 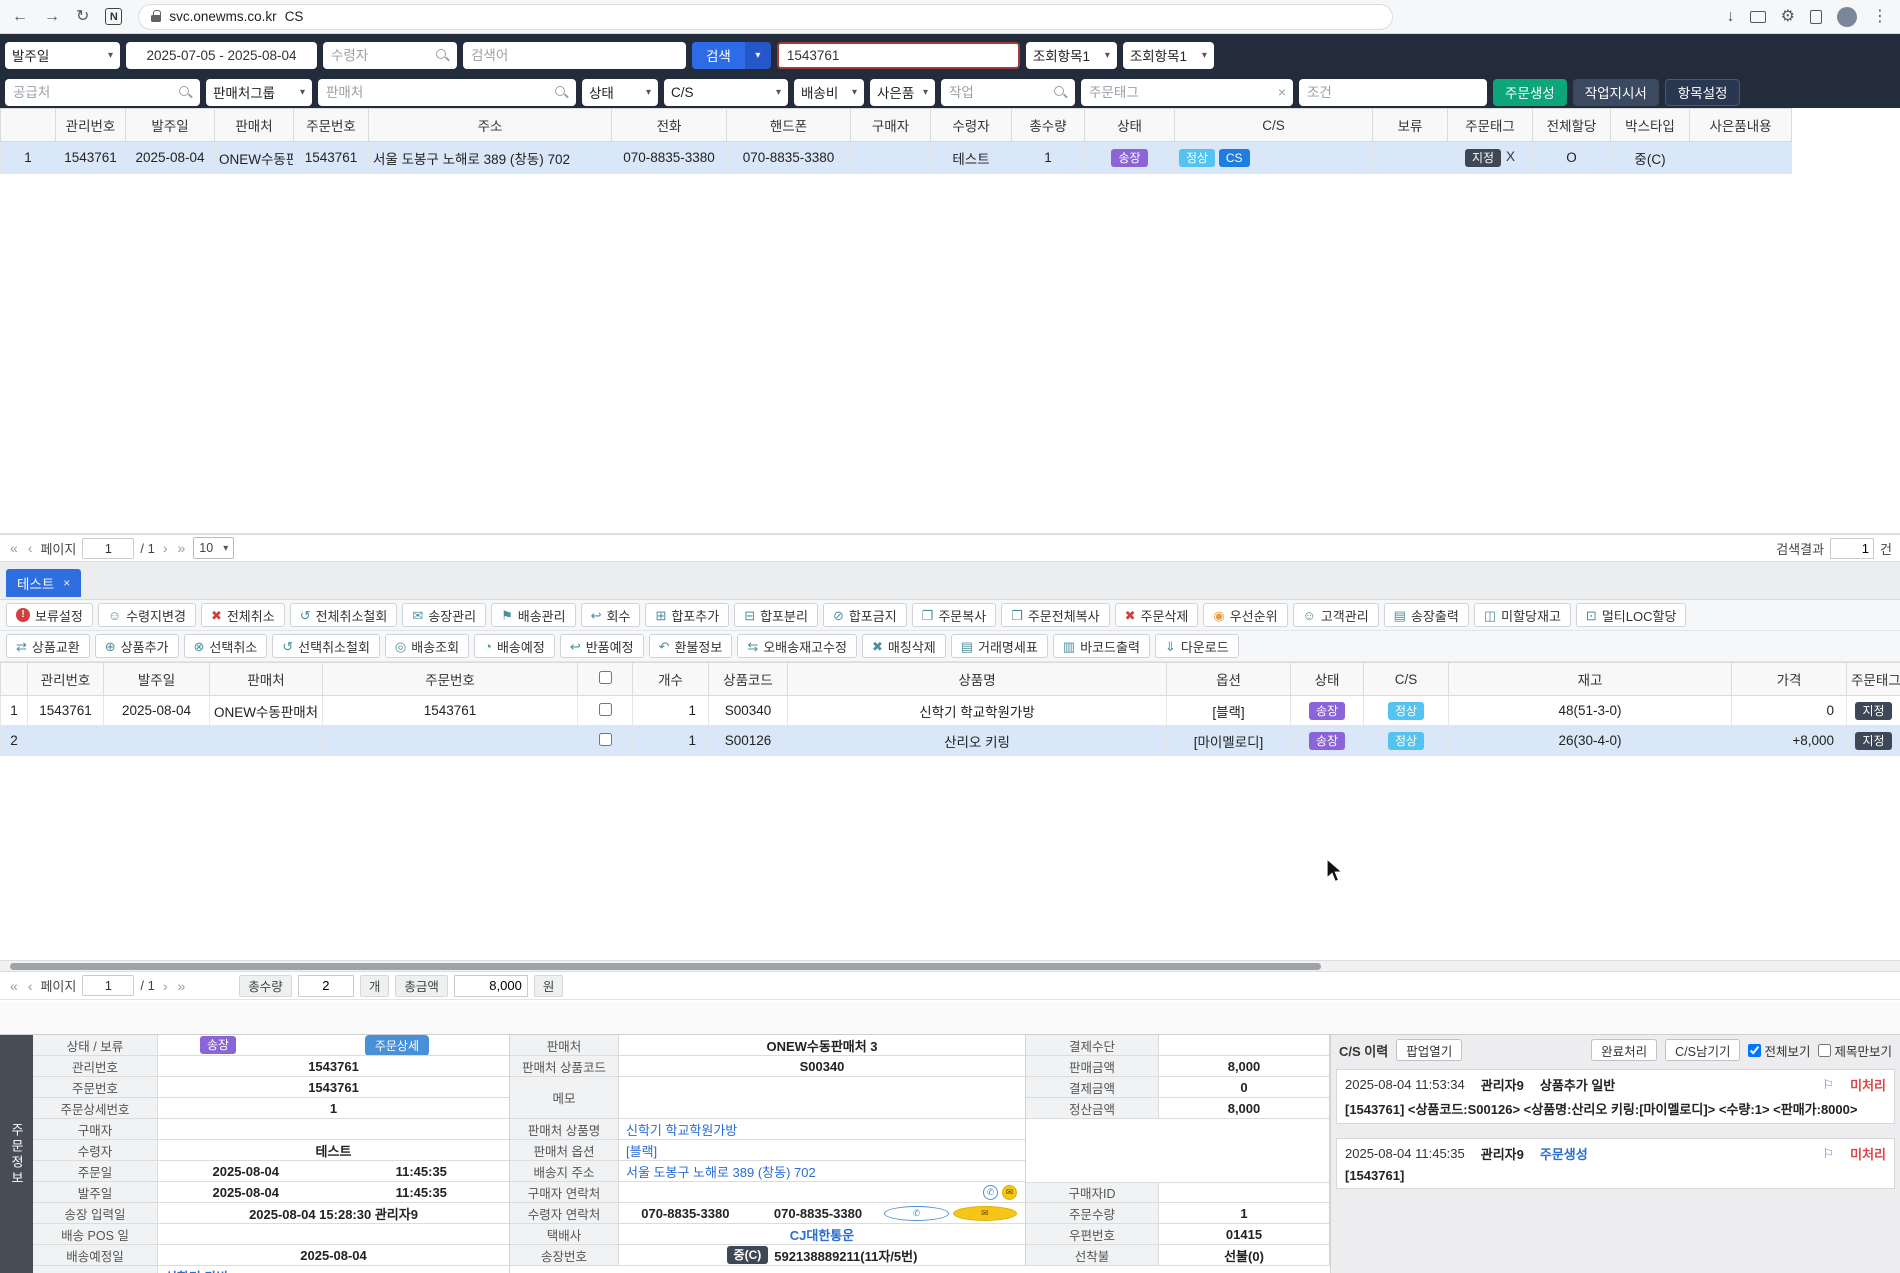 What do you see at coordinates (48, 646) in the screenshot?
I see `product-exchange-button: ⇄ 상품교환` at bounding box center [48, 646].